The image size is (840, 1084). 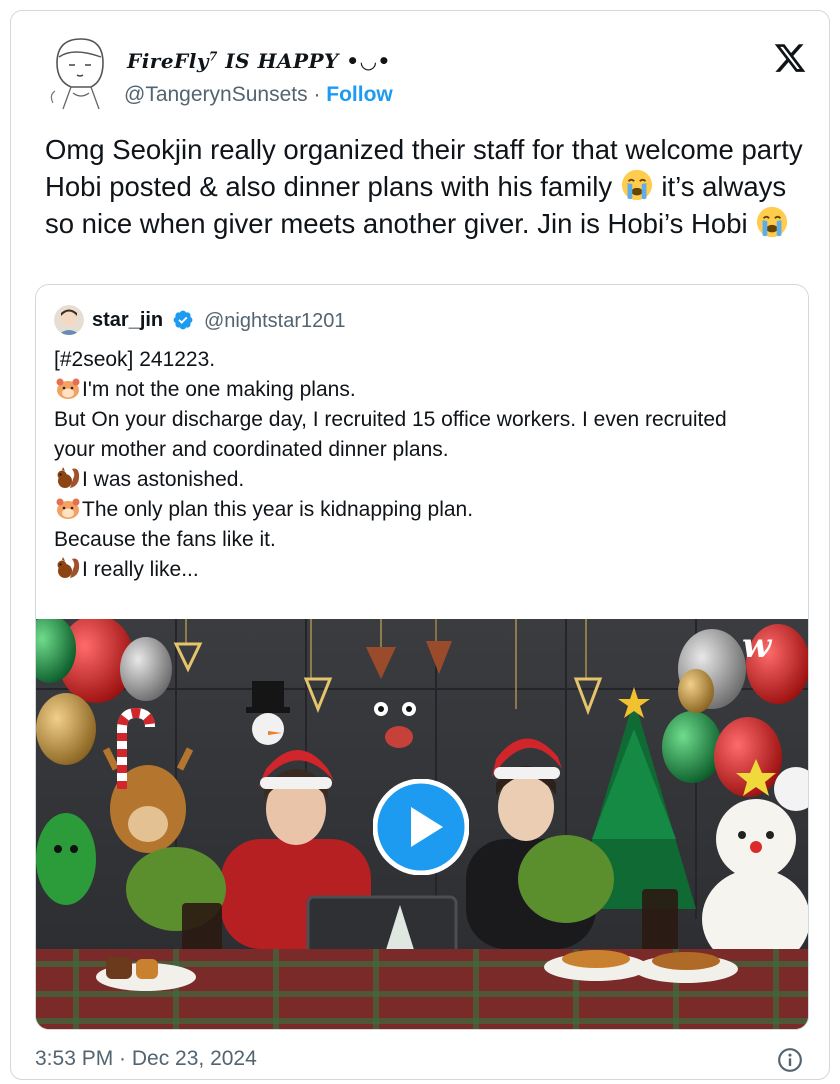 I want to click on author-handle: @TangerynSunsets, so click(x=216, y=94).